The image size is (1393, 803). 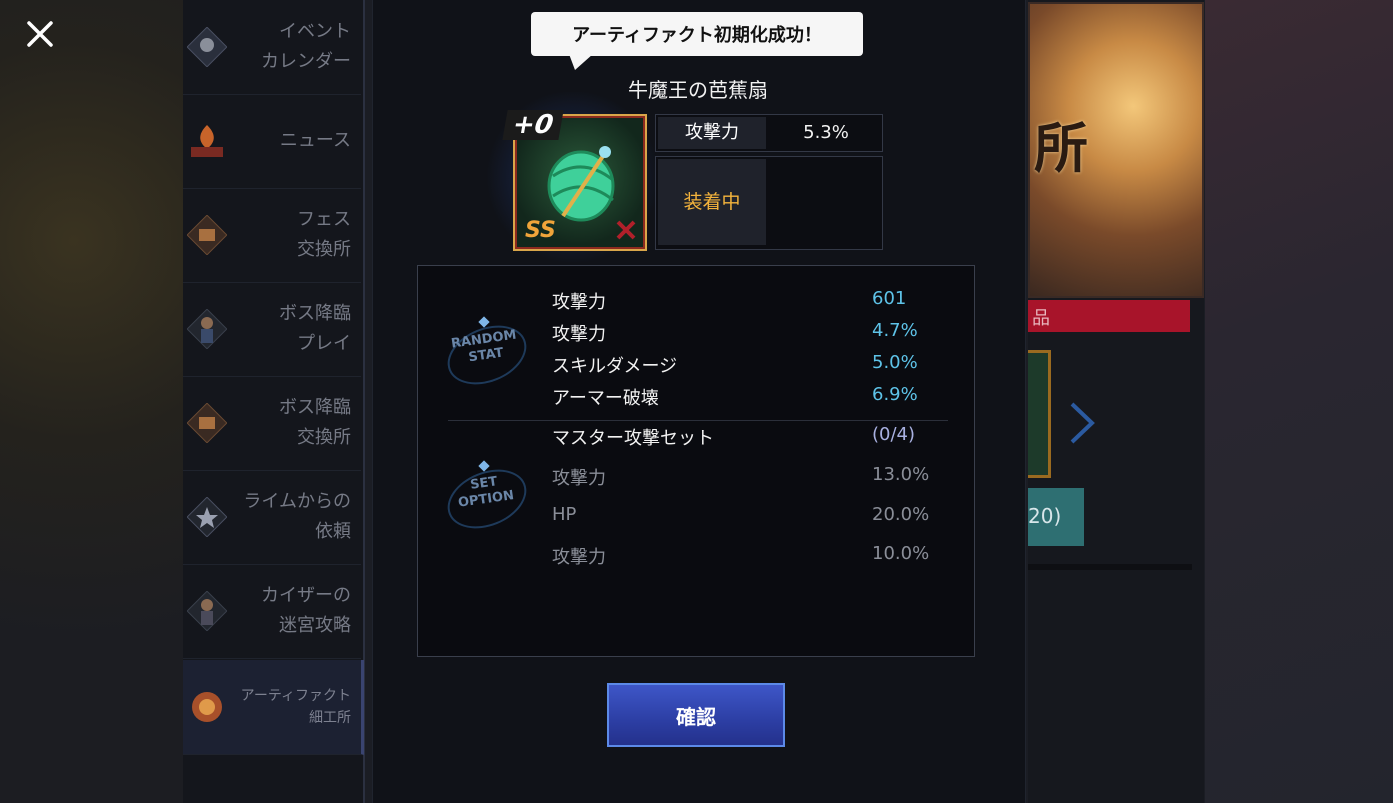 I want to click on cross-icon, so click(x=626, y=230).